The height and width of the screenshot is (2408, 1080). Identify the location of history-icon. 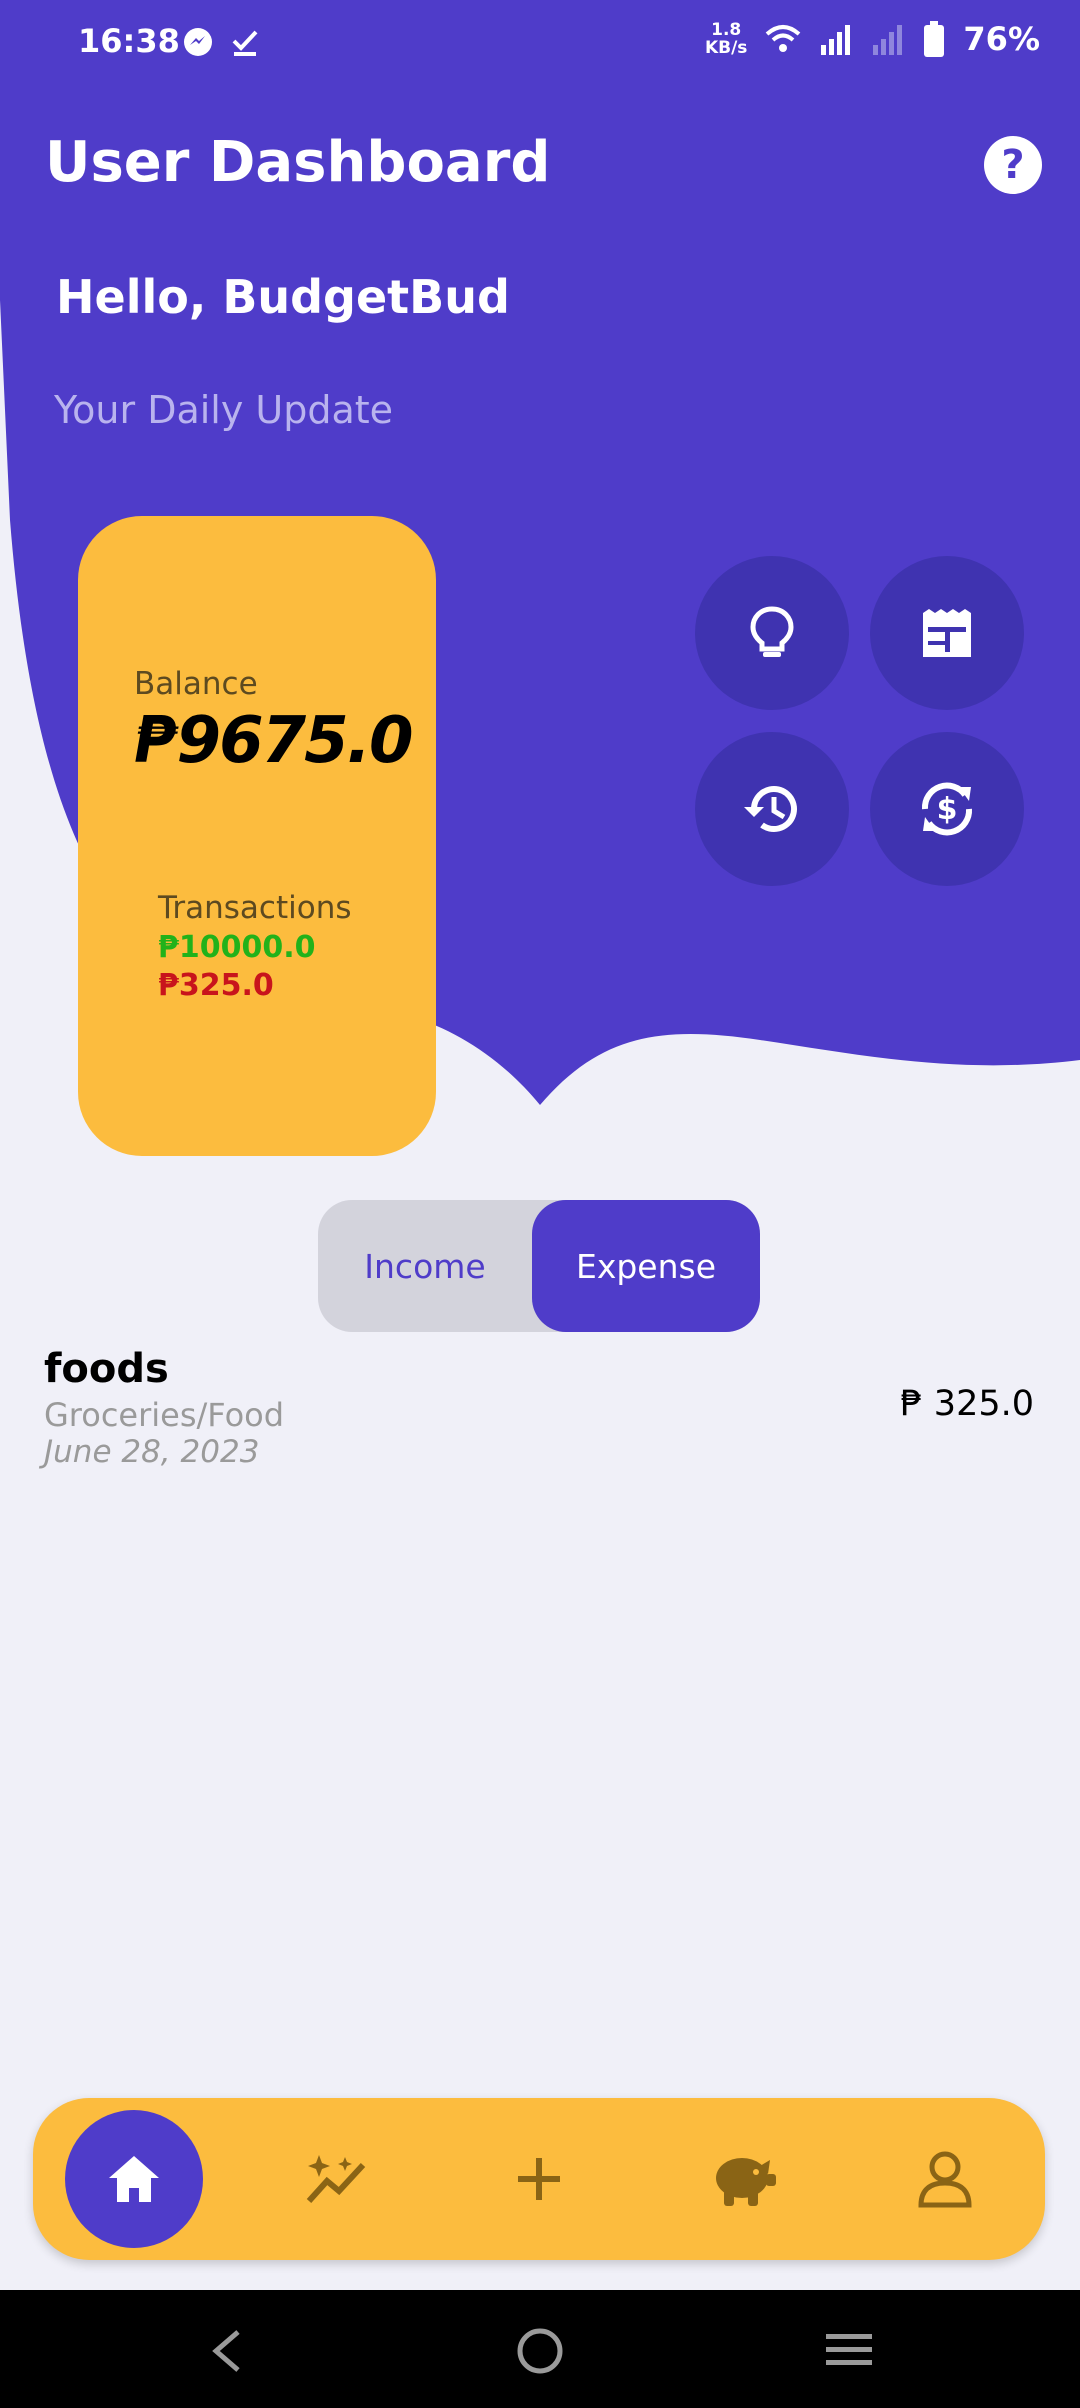
(770, 809).